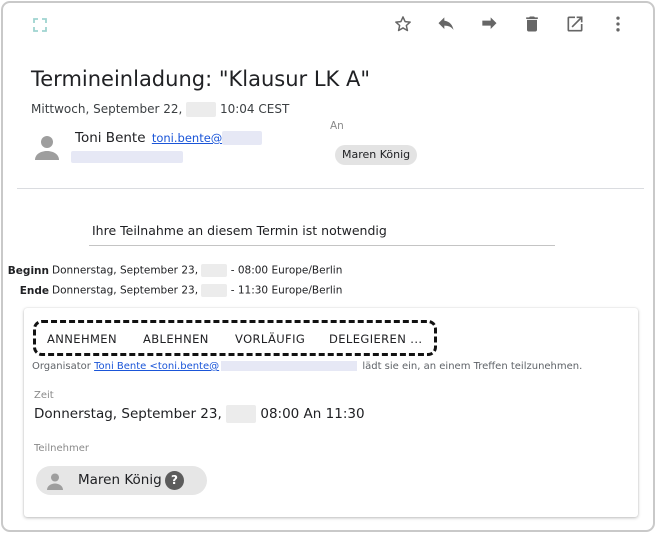 The width and height of the screenshot is (657, 534). I want to click on end-time: - 11:30 Europe/Berlin, so click(286, 290).